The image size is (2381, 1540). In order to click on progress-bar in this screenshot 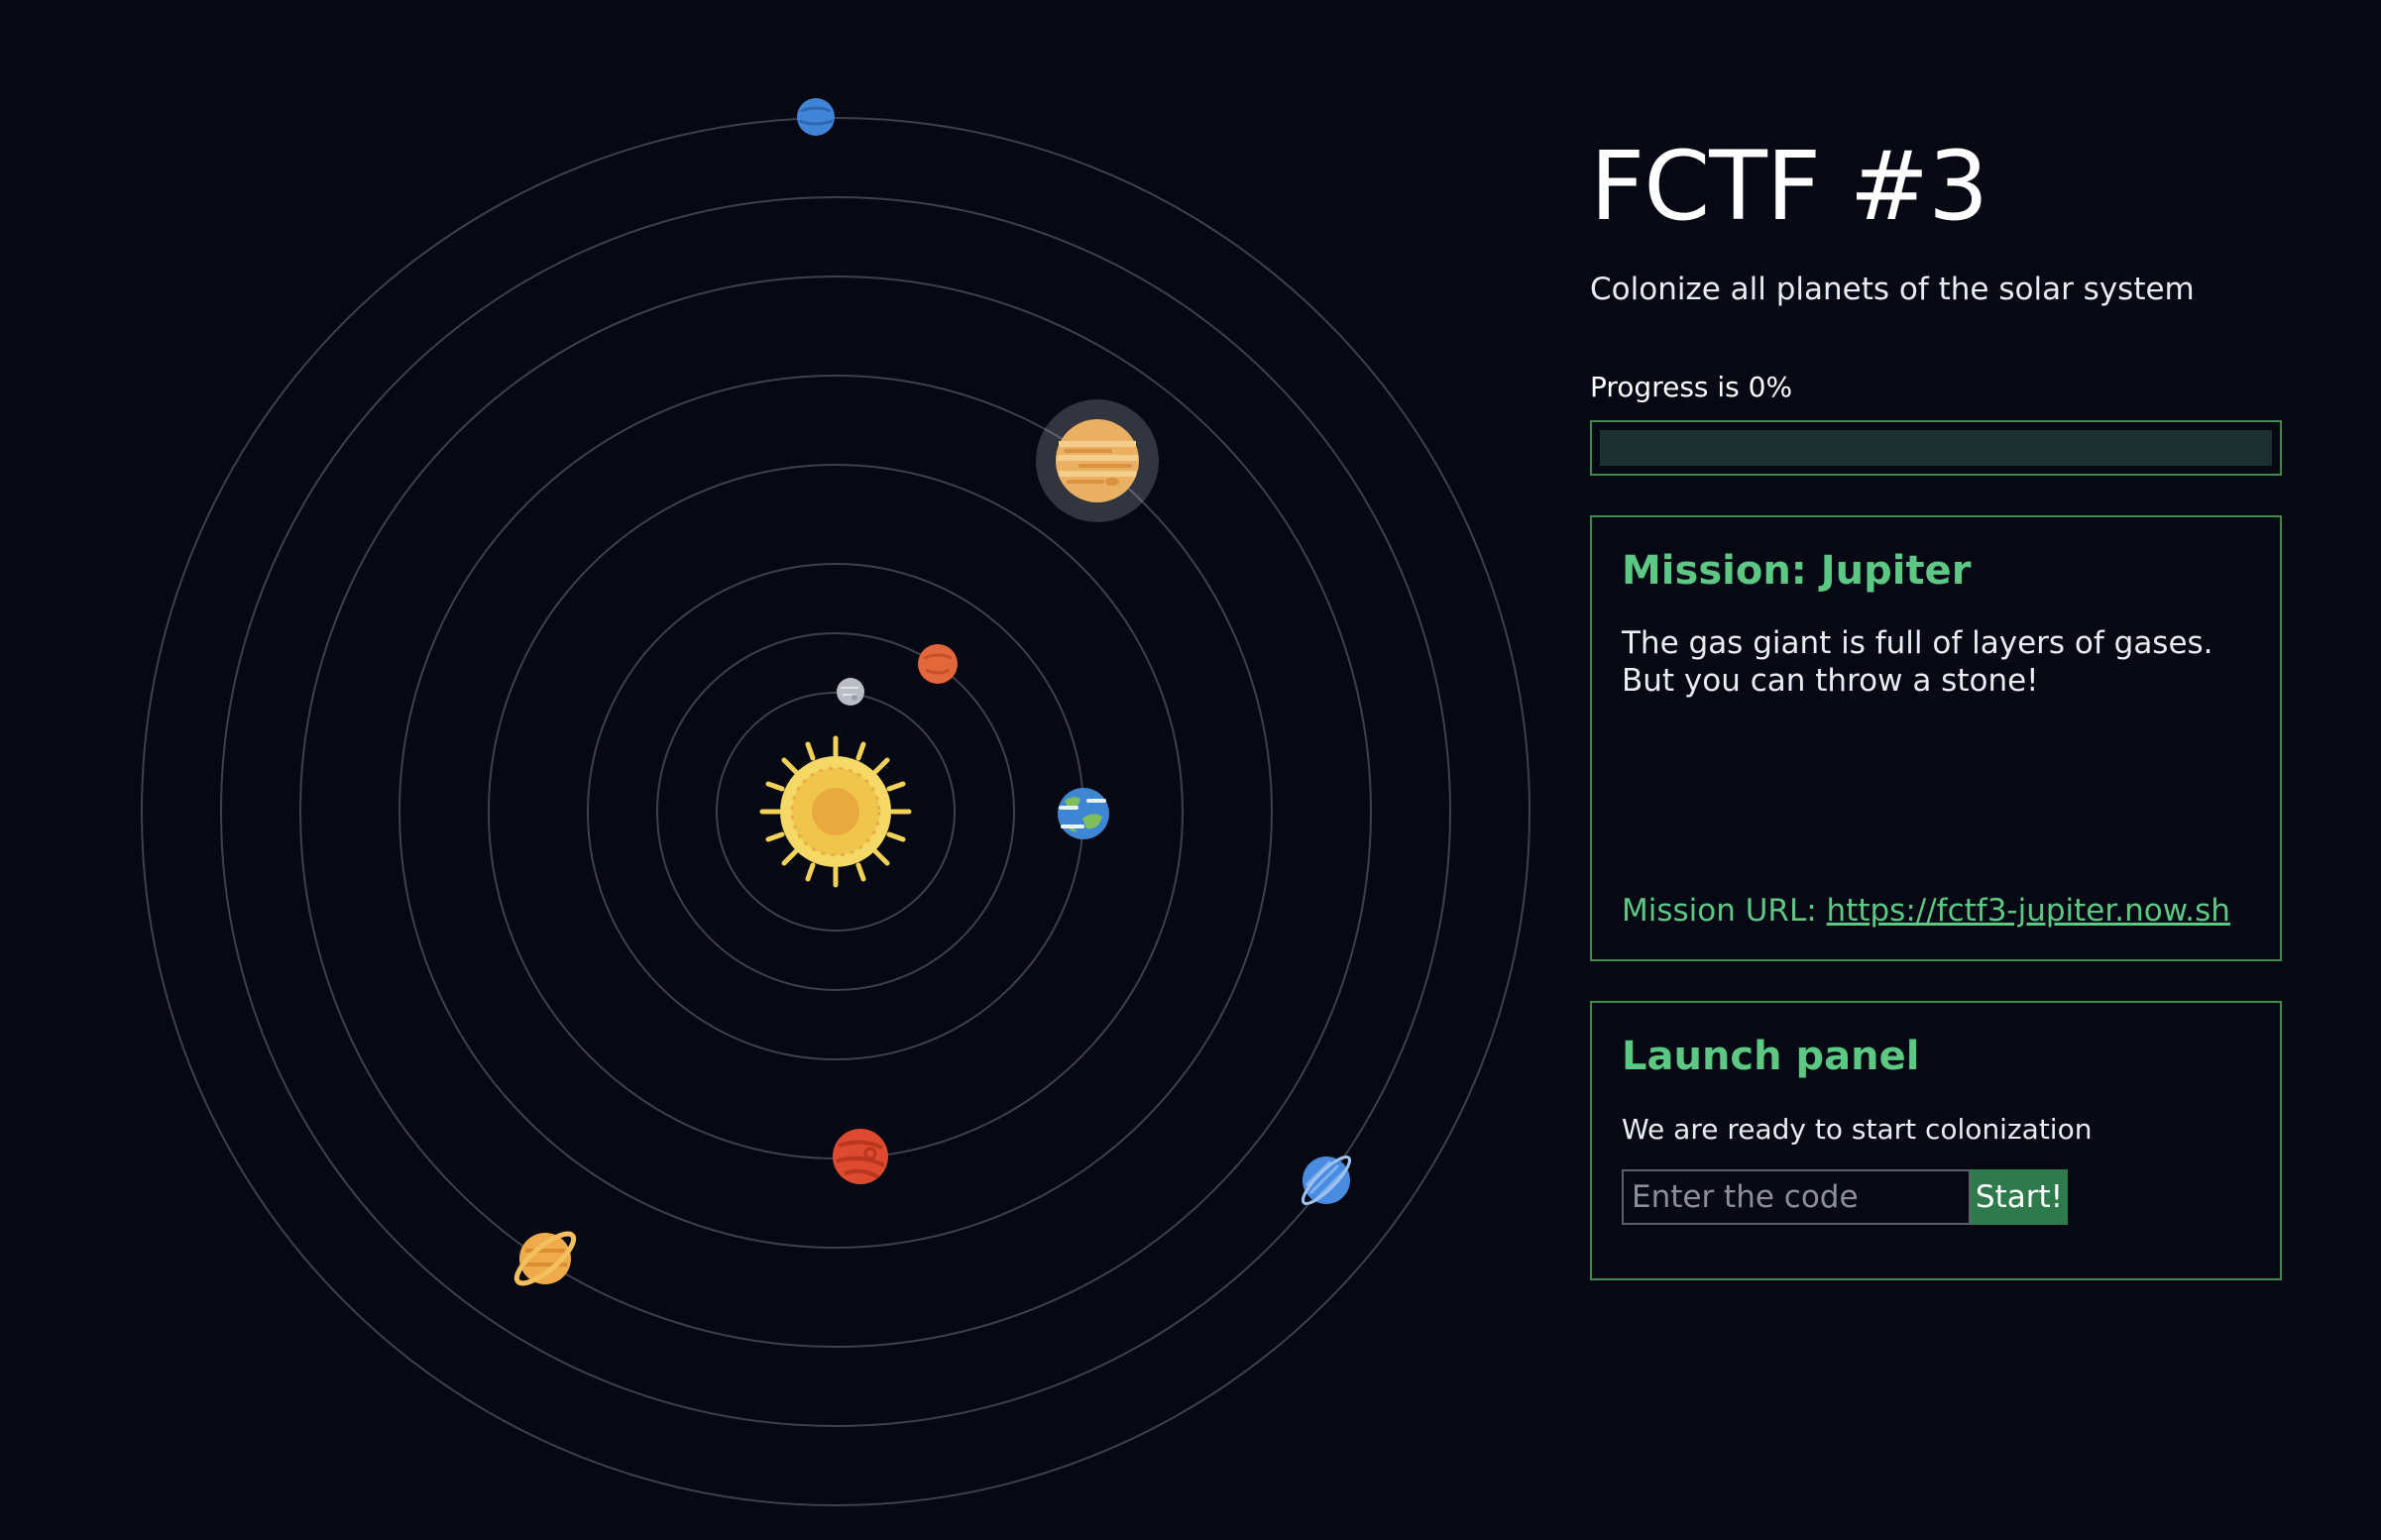, I will do `click(1936, 448)`.